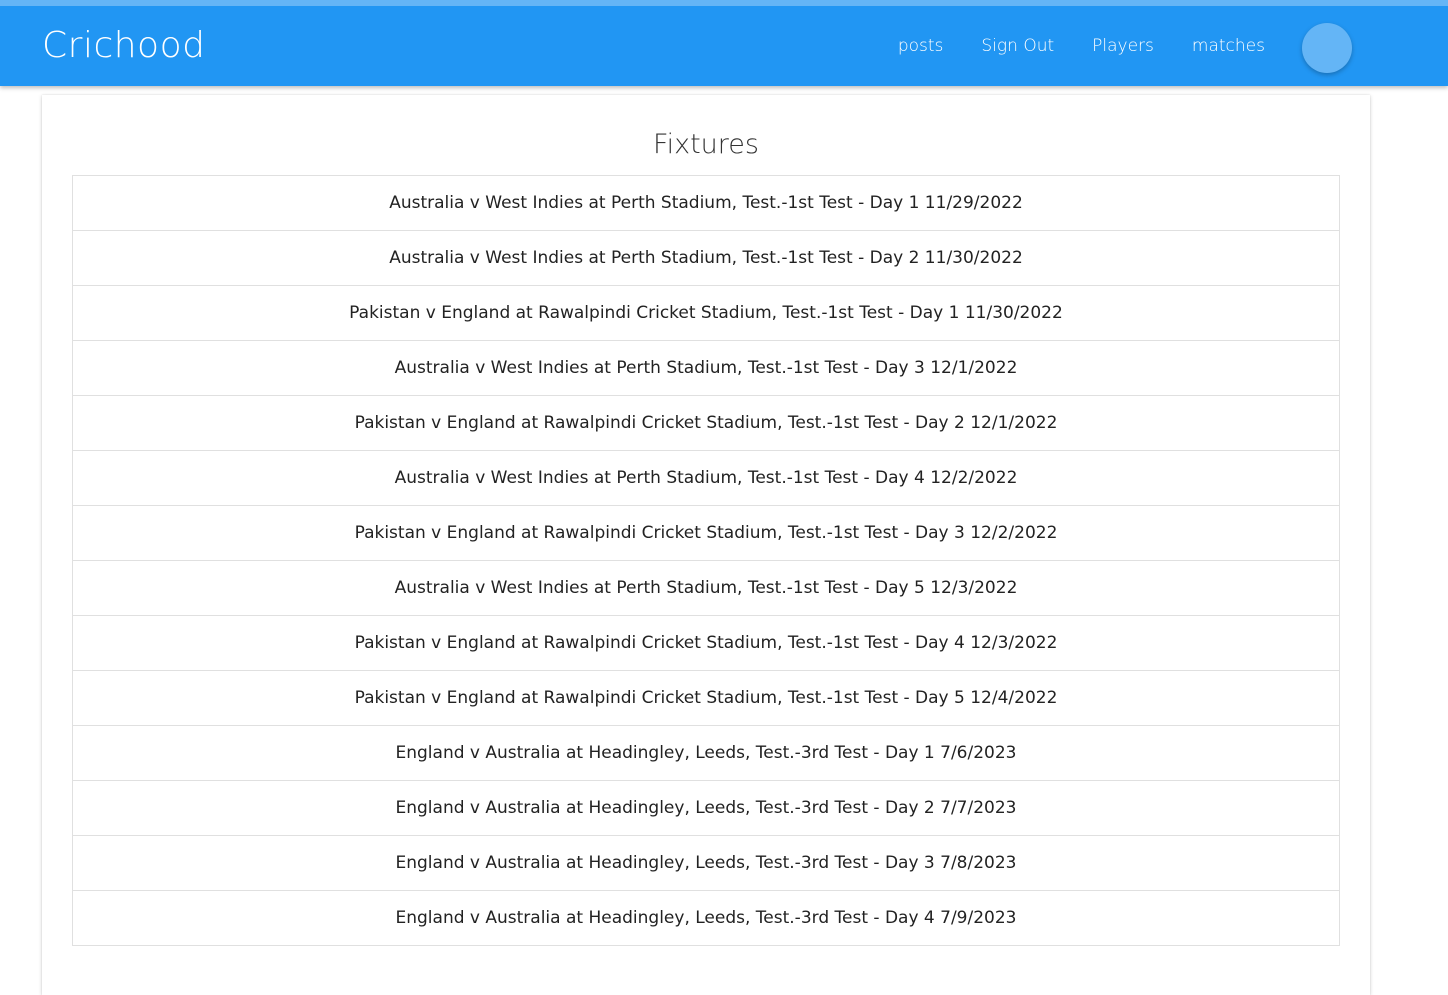 The height and width of the screenshot is (995, 1448). I want to click on brand-logo: Crichood, so click(123, 46).